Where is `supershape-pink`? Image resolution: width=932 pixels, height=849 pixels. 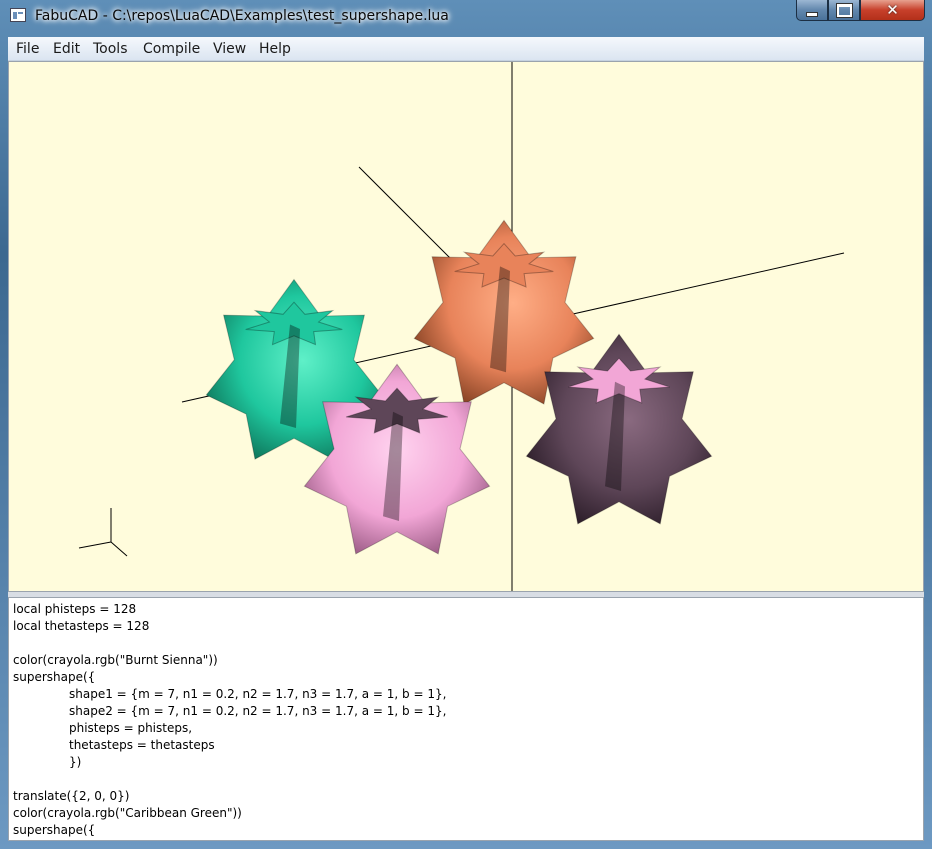 supershape-pink is located at coordinates (619, 429).